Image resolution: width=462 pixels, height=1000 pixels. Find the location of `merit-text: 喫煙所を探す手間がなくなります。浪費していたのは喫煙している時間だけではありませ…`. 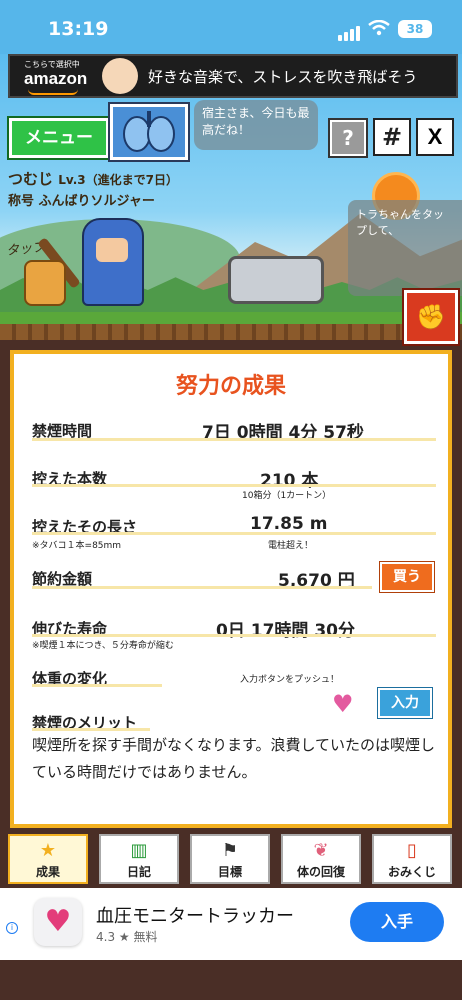

merit-text: 喫煙所を探す手間がなくなります。浪費していたのは喫煙している時間だけではありませ… is located at coordinates (234, 758).